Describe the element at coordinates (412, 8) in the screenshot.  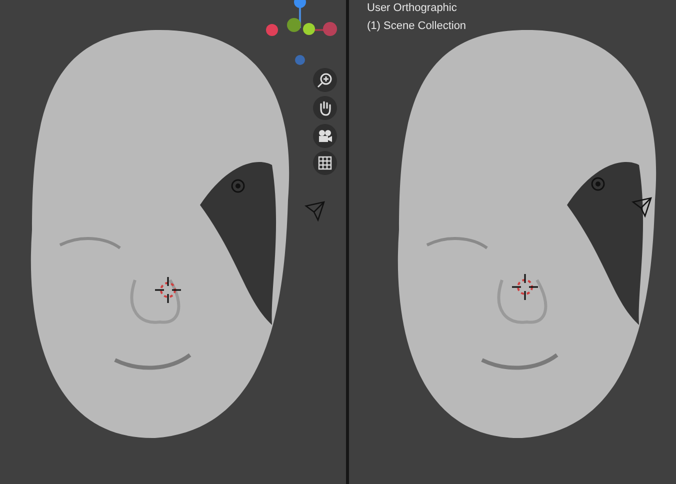
I see `view-name: User Orthographic` at that location.